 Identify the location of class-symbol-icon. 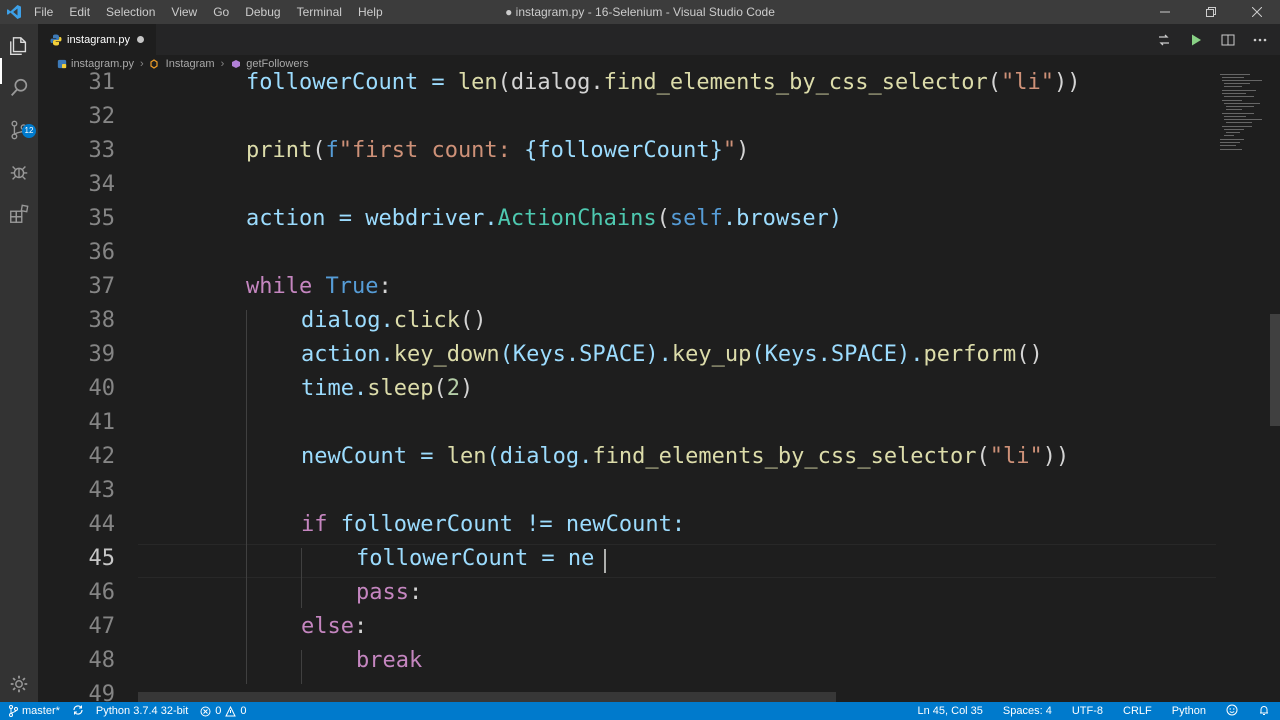
(154, 63).